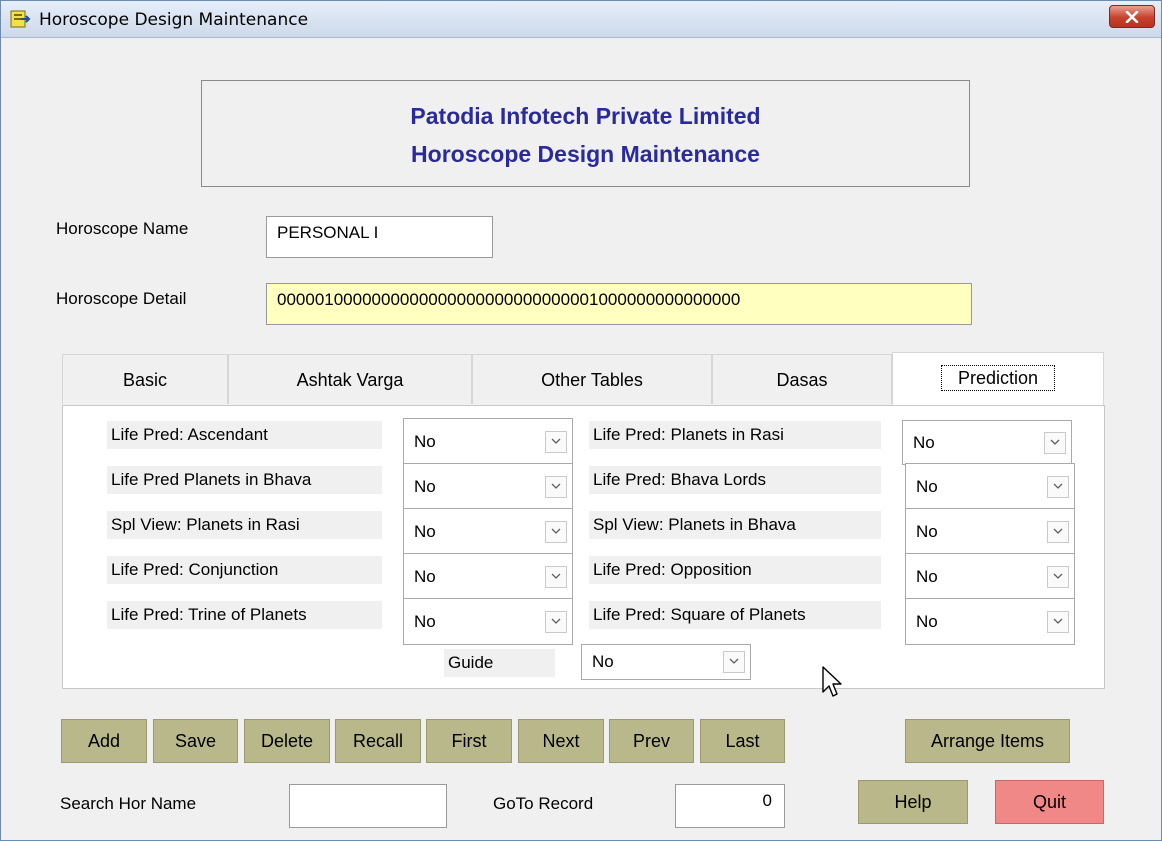 The width and height of the screenshot is (1162, 841). I want to click on life-pred-conjunction-label: Life Pred: Conjunction, so click(244, 570).